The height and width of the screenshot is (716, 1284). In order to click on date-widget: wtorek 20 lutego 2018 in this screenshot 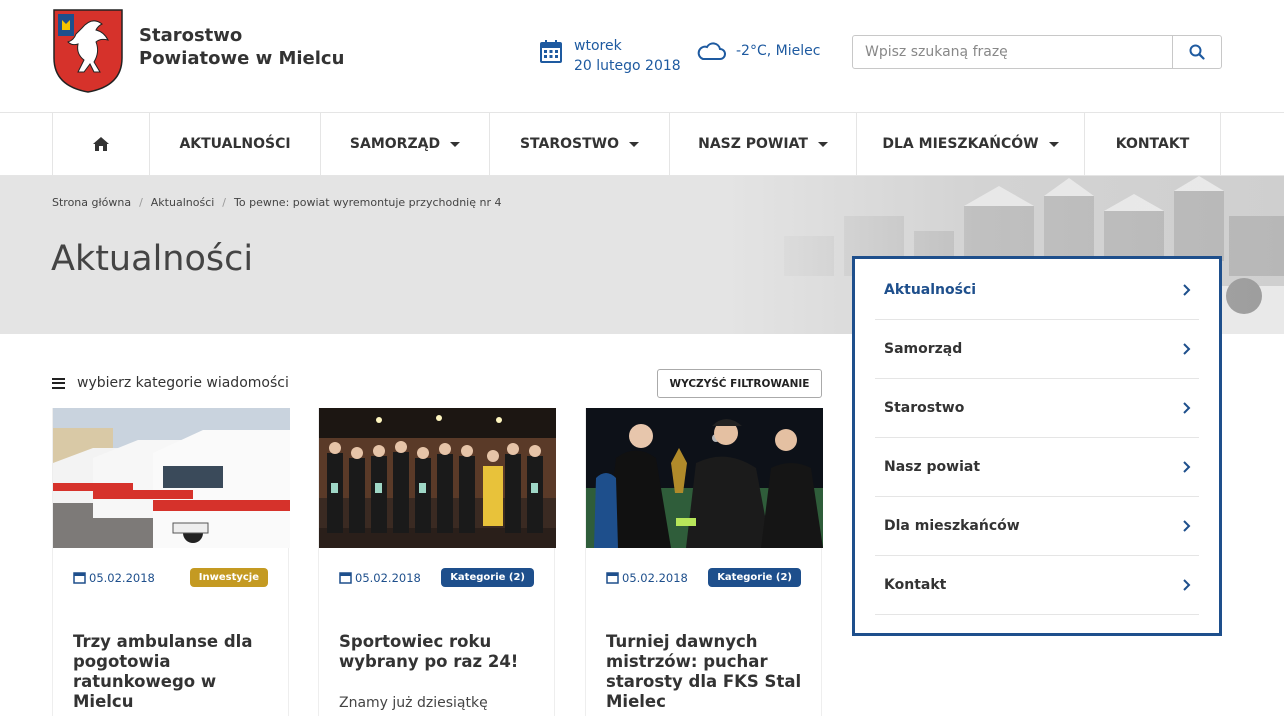, I will do `click(610, 56)`.